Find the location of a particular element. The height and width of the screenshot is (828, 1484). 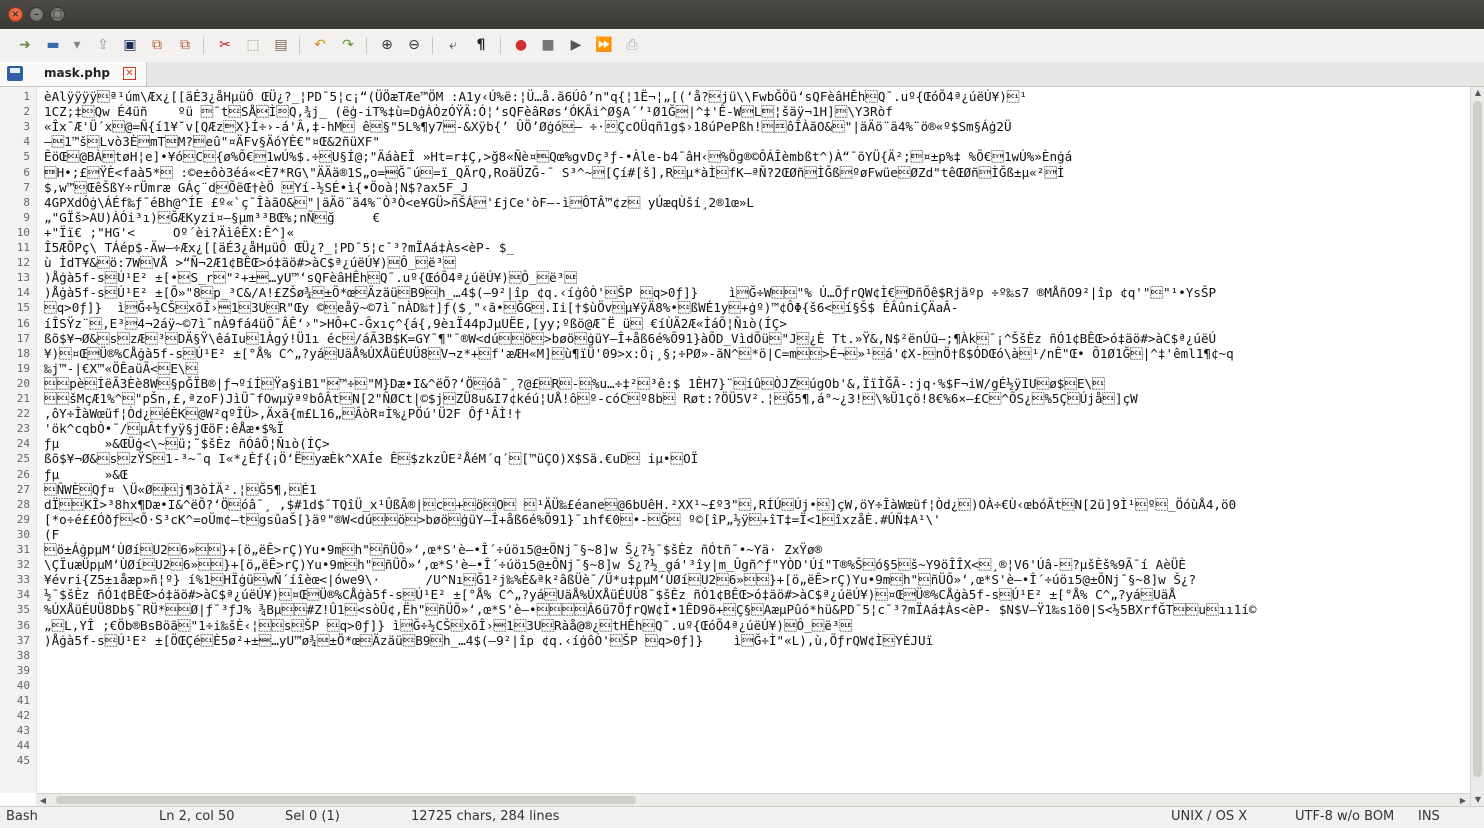

save-icon: ▣ is located at coordinates (130, 45).